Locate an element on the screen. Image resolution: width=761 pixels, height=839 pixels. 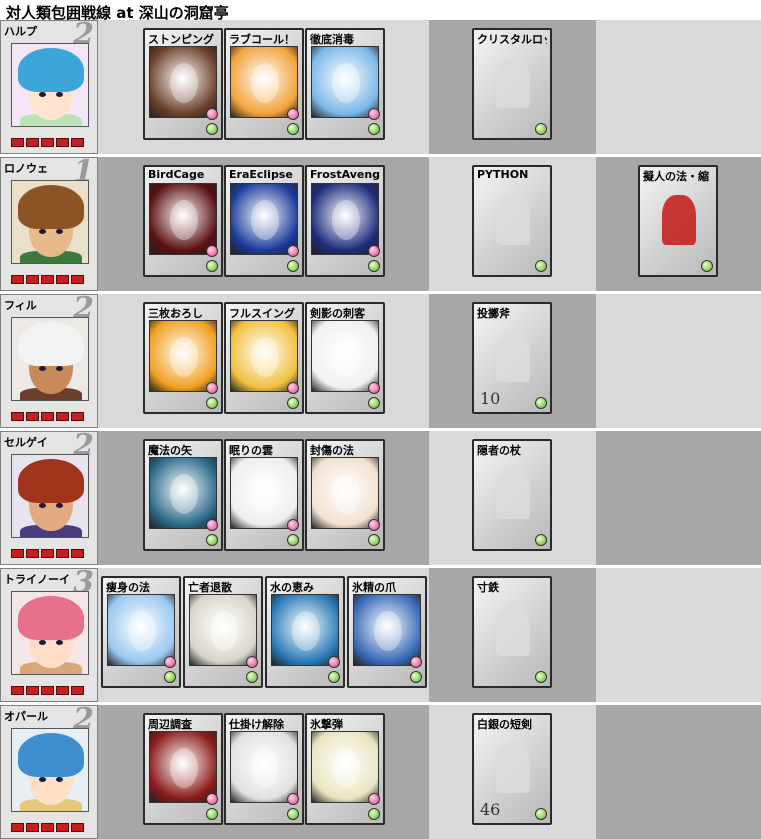
card-name: 仕掛け解除 is located at coordinates (256, 724).